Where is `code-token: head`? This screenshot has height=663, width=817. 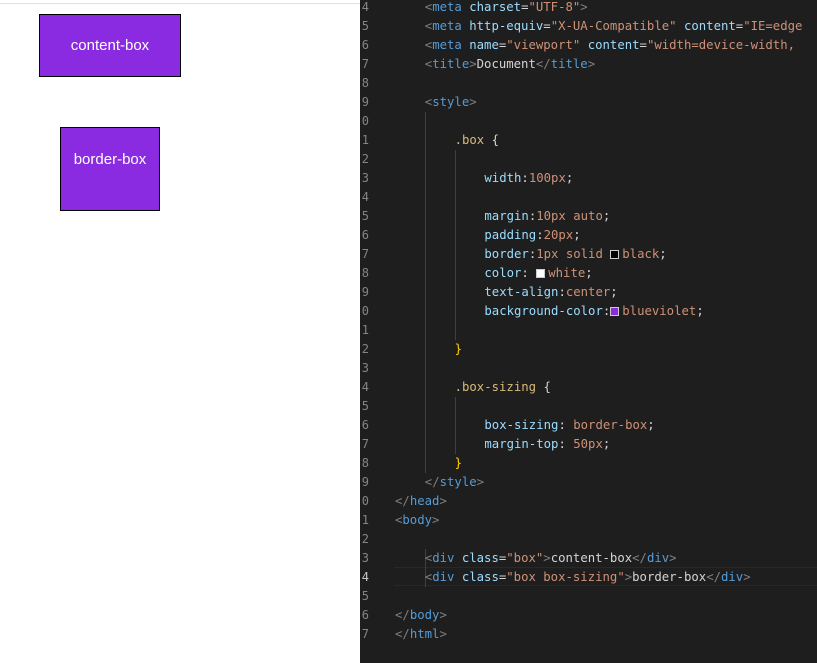 code-token: head is located at coordinates (424, 501).